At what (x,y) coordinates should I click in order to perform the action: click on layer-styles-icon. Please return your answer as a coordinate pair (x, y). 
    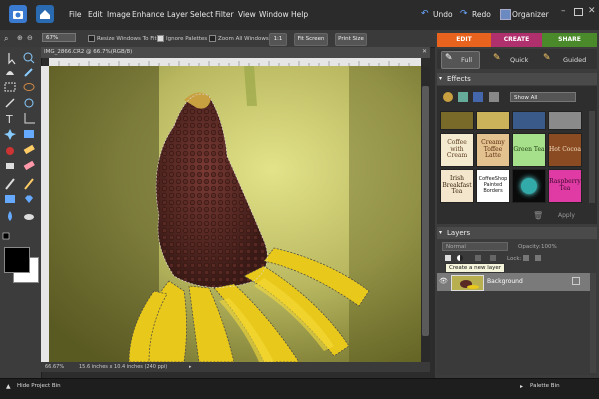
    Looking at the image, I should click on (463, 97).